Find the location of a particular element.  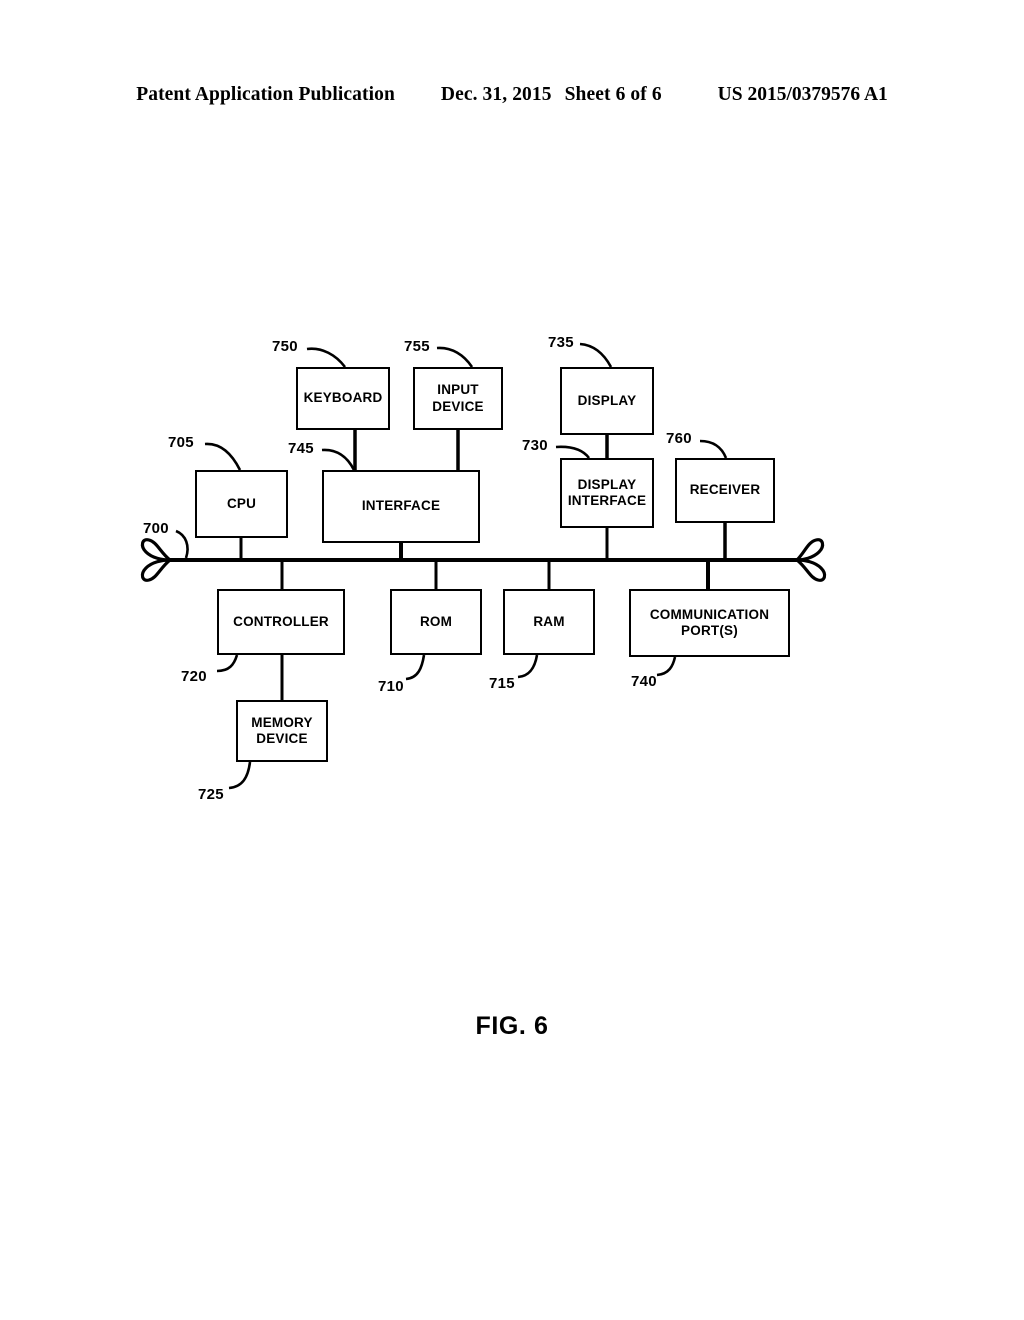

block-label-rom: ROM is located at coordinates (436, 621).